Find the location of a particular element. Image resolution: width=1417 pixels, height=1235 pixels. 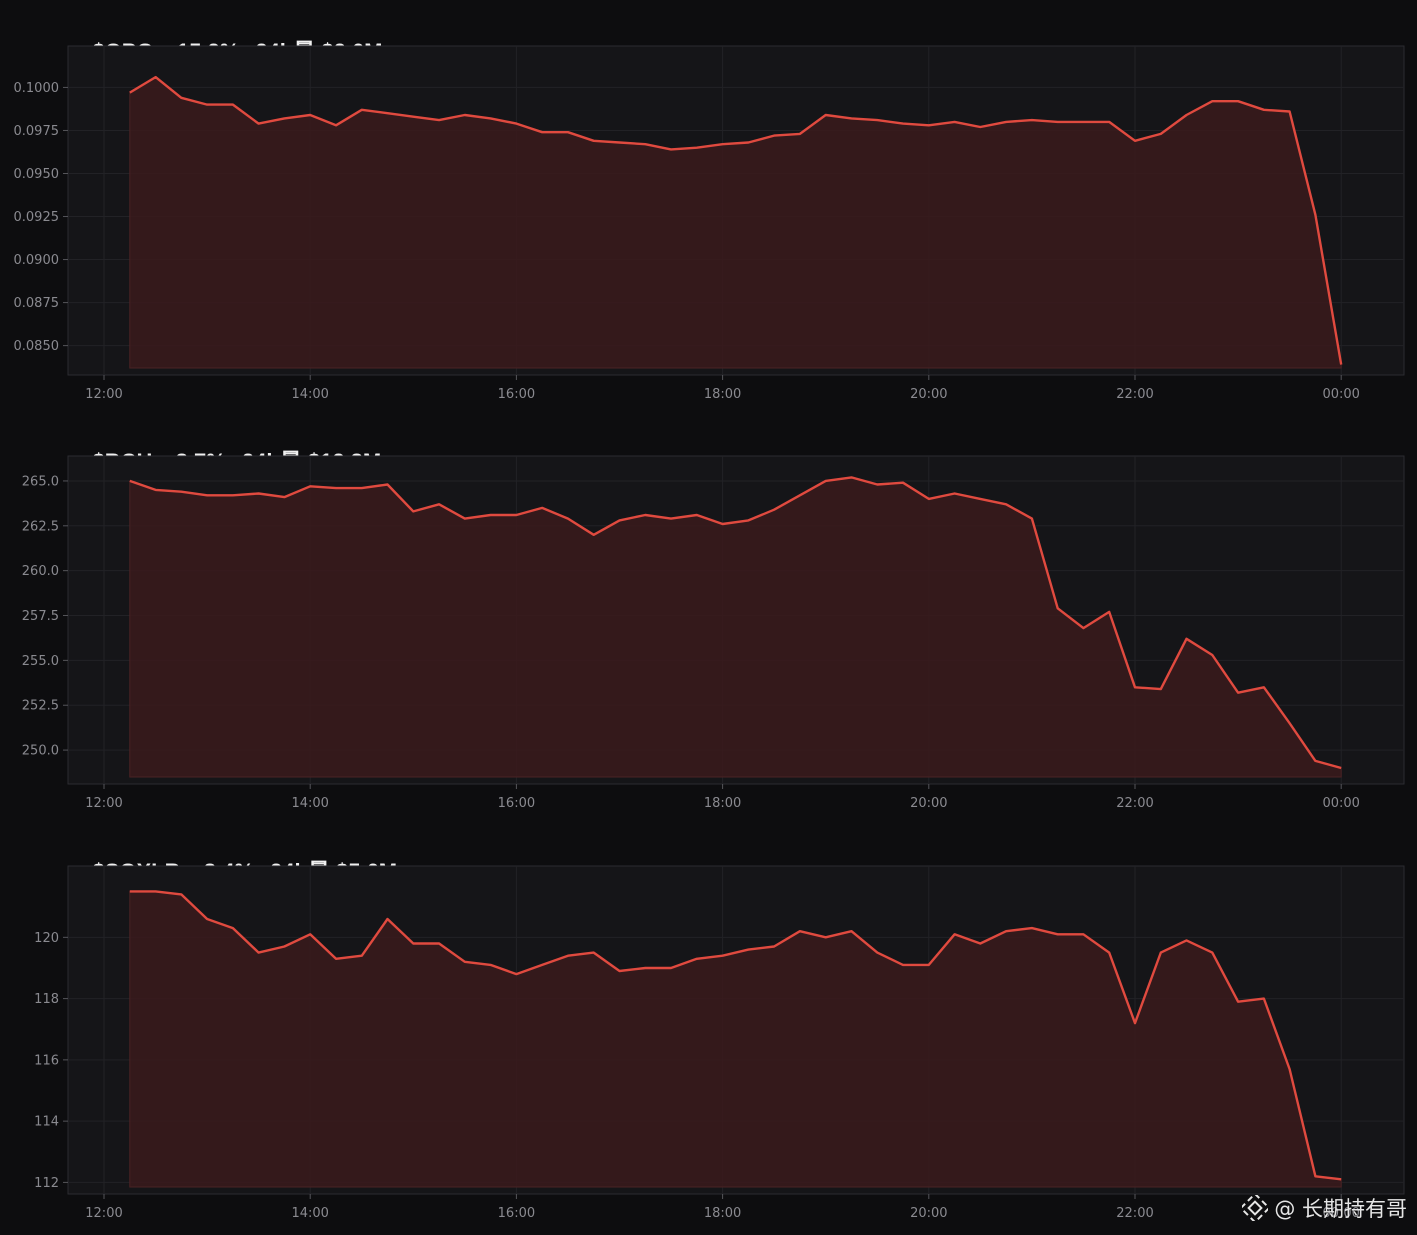

y-tick-label: 0.0900 is located at coordinates (37, 260).